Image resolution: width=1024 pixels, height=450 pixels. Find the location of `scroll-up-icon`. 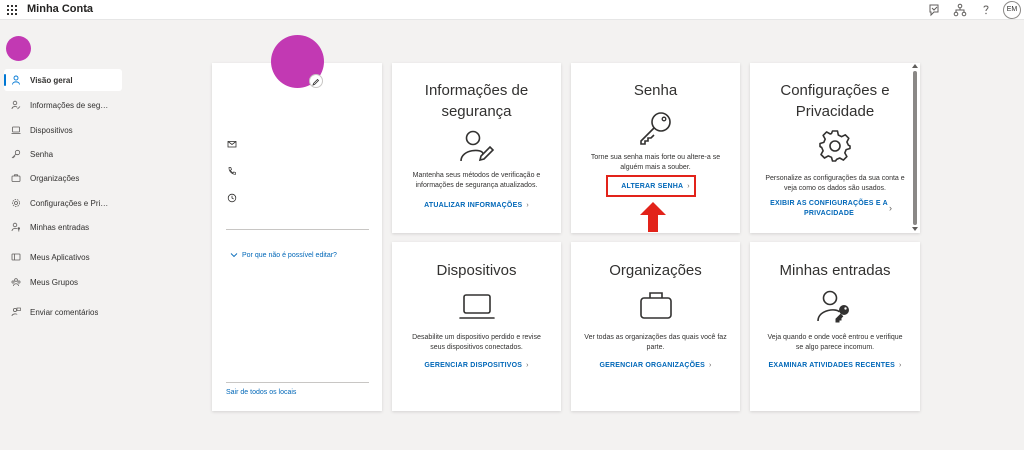

scroll-up-icon is located at coordinates (915, 65).